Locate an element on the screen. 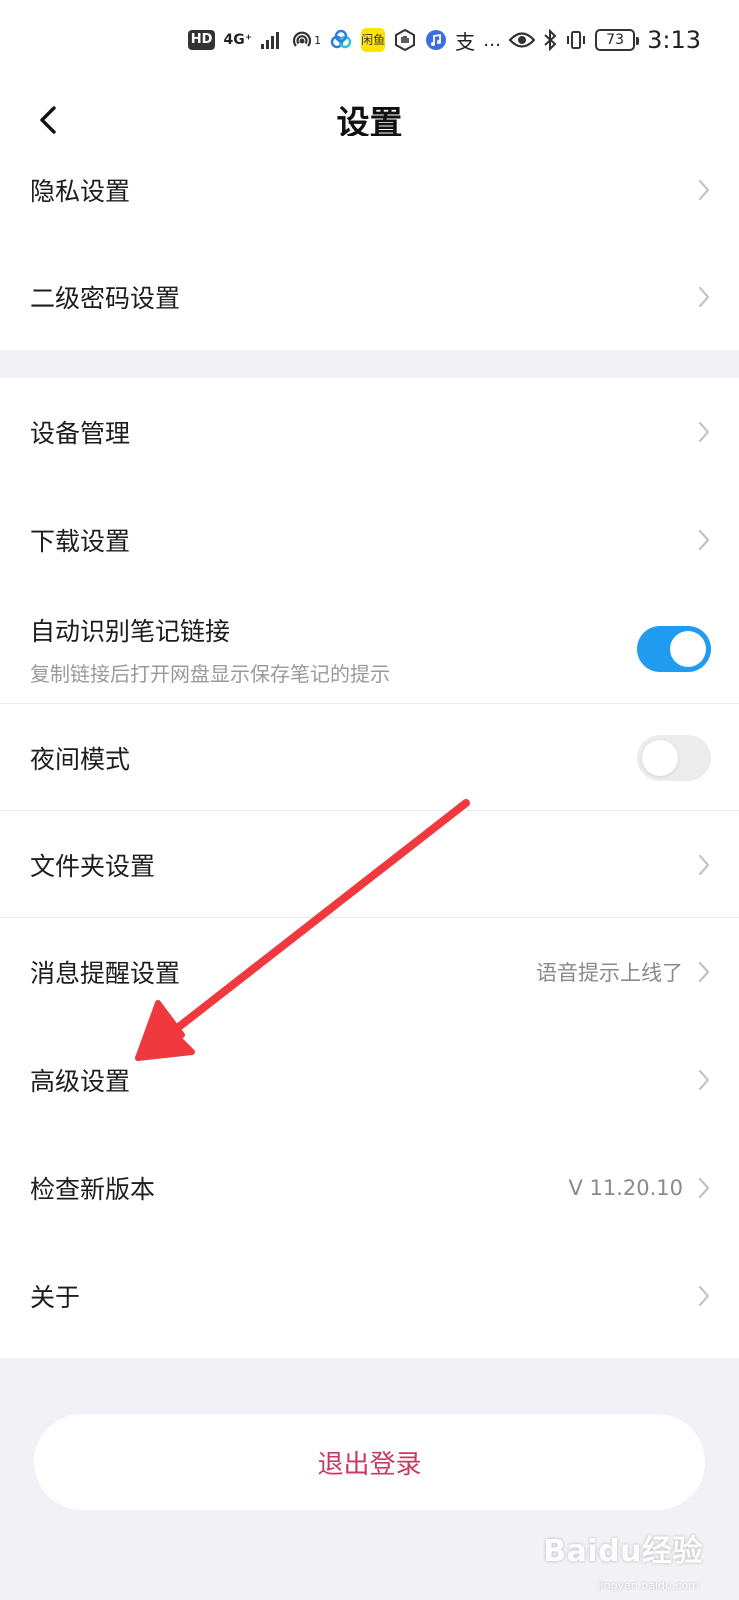 The width and height of the screenshot is (739, 1600). message-notification-label: 消息提醒设置 is located at coordinates (105, 973).